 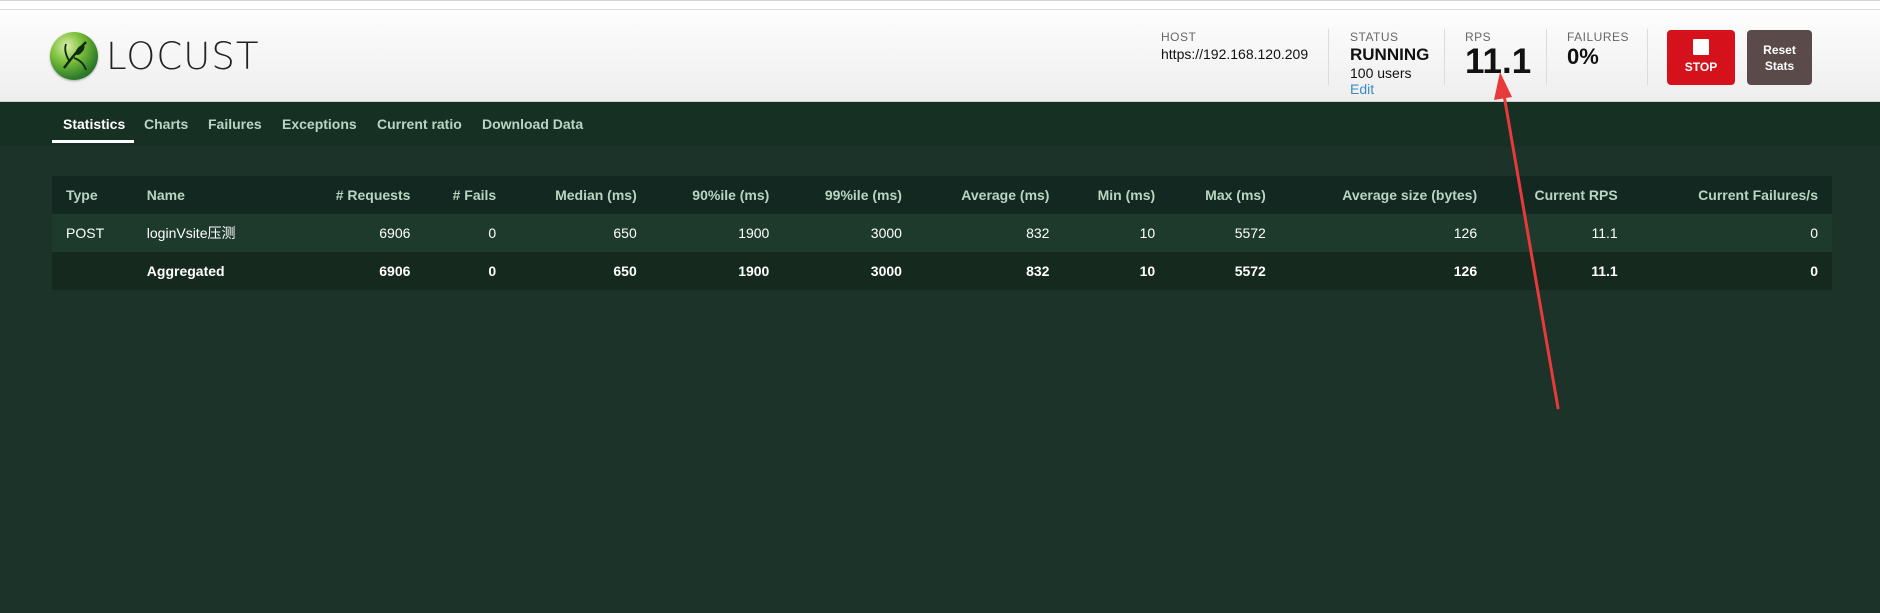 I want to click on cell-name: Aggregated, so click(x=227, y=271).